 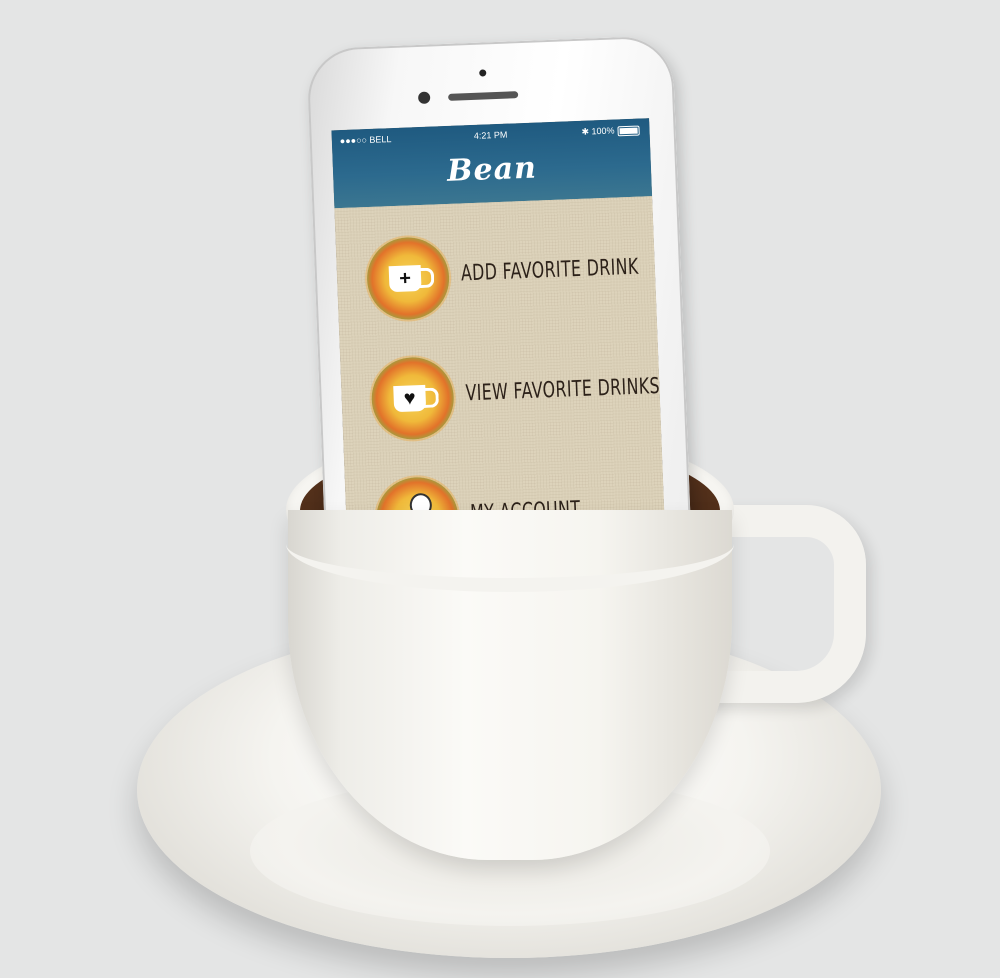 I want to click on menu-item-add-favorite-drink: + ADD FAVORITE DRINK, so click(x=512, y=278).